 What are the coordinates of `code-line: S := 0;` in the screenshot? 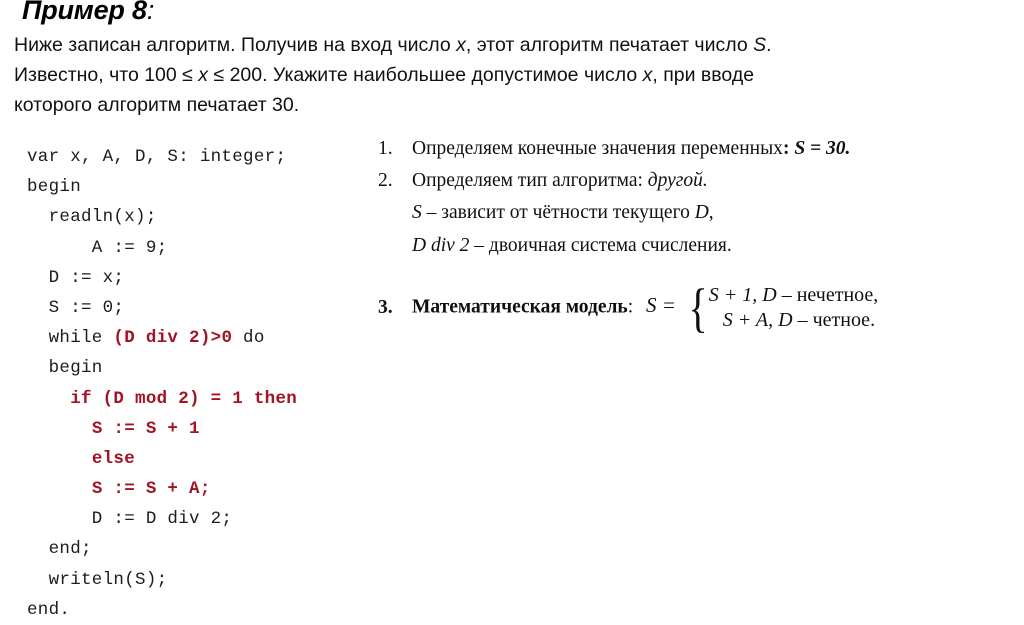 It's located at (162, 308).